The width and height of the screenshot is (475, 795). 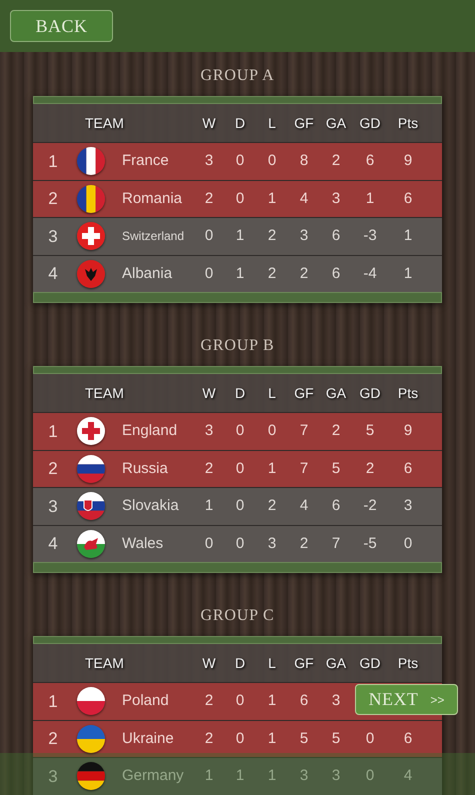 I want to click on team-name: Poland, so click(x=145, y=701).